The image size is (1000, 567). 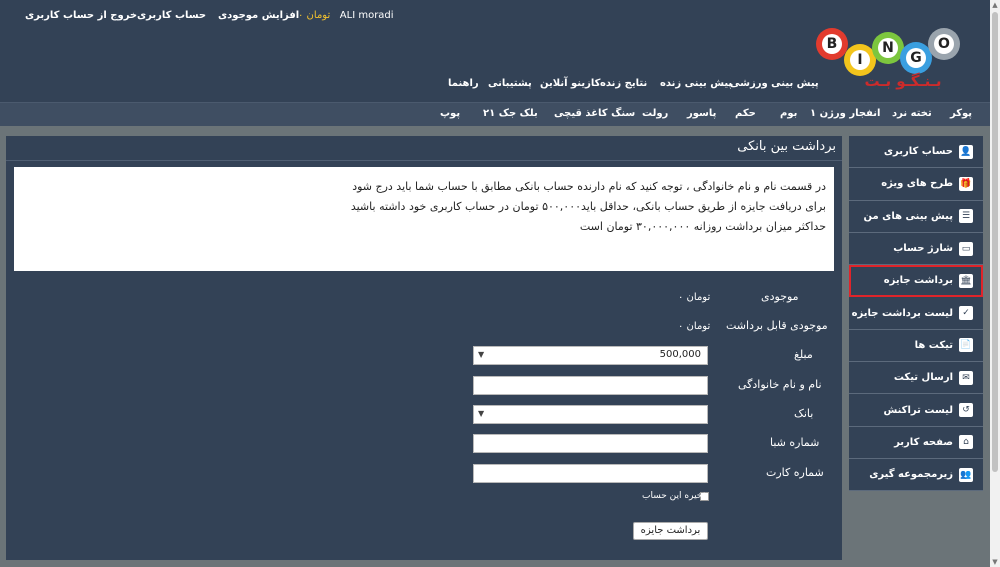 What do you see at coordinates (701, 113) in the screenshot?
I see `game-pasur: پاسور` at bounding box center [701, 113].